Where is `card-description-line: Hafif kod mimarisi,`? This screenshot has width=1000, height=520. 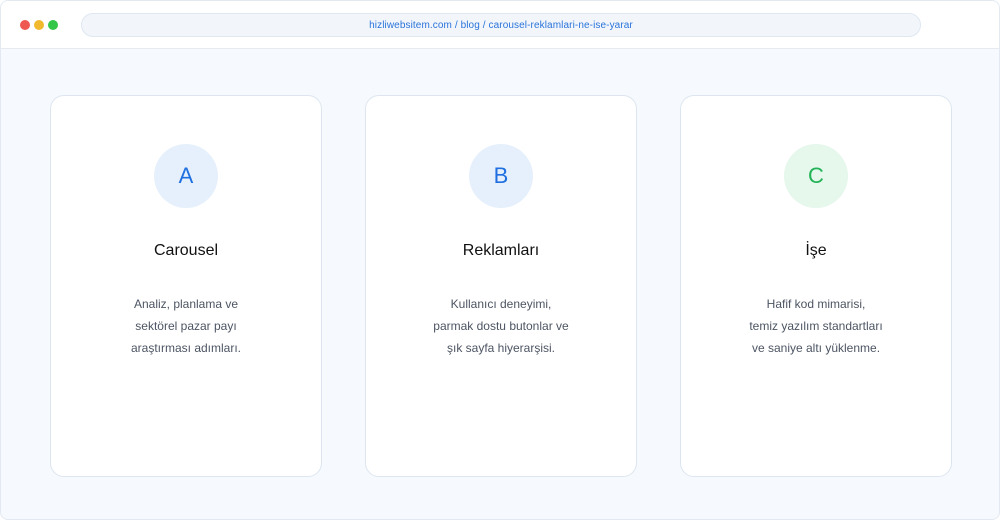
card-description-line: Hafif kod mimarisi, is located at coordinates (816, 304).